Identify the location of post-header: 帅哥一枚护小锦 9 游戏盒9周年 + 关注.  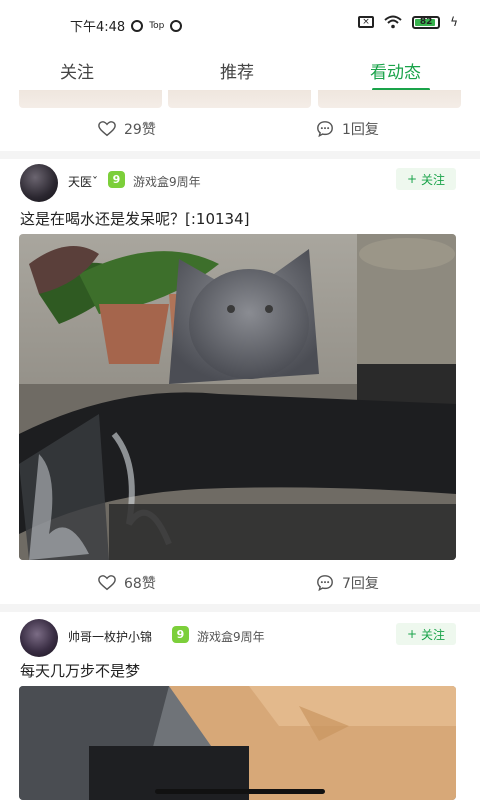
(240, 639).